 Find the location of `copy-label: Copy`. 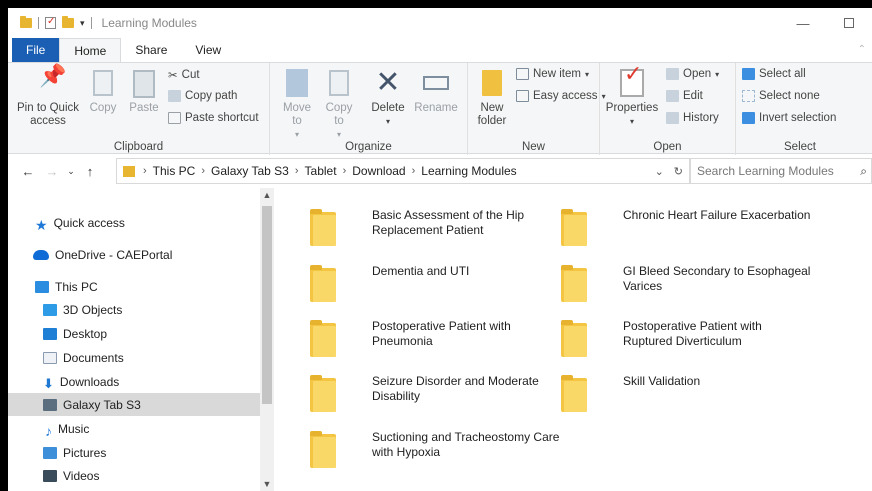

copy-label: Copy is located at coordinates (103, 108).